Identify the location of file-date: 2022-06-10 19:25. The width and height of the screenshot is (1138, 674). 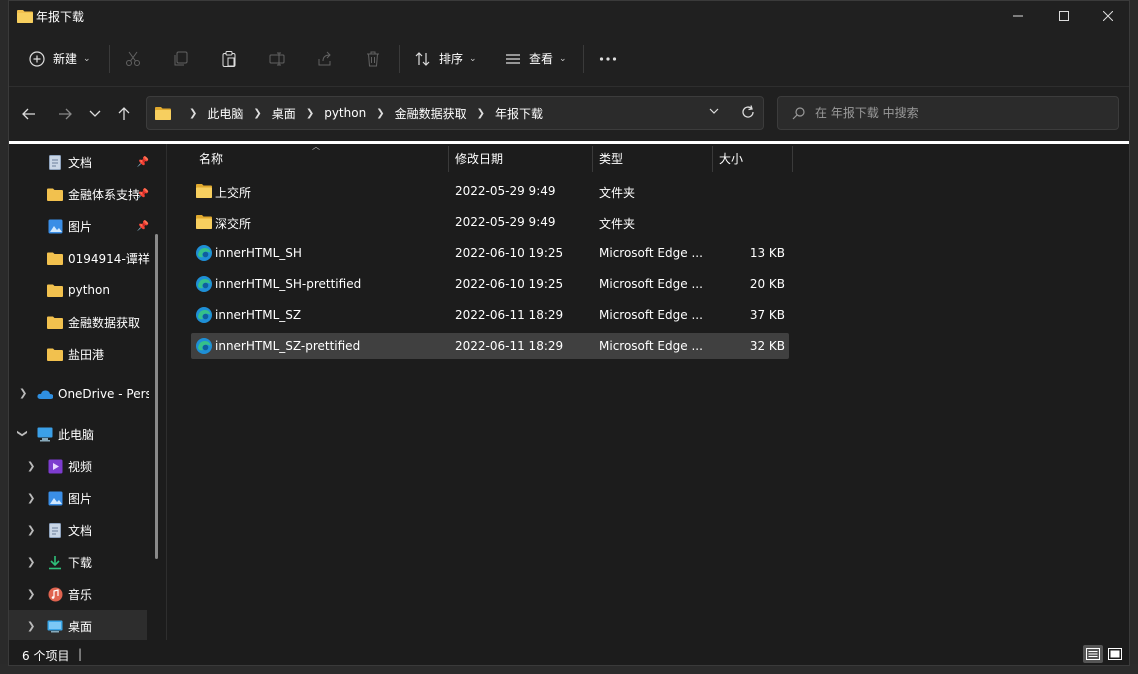
(509, 284).